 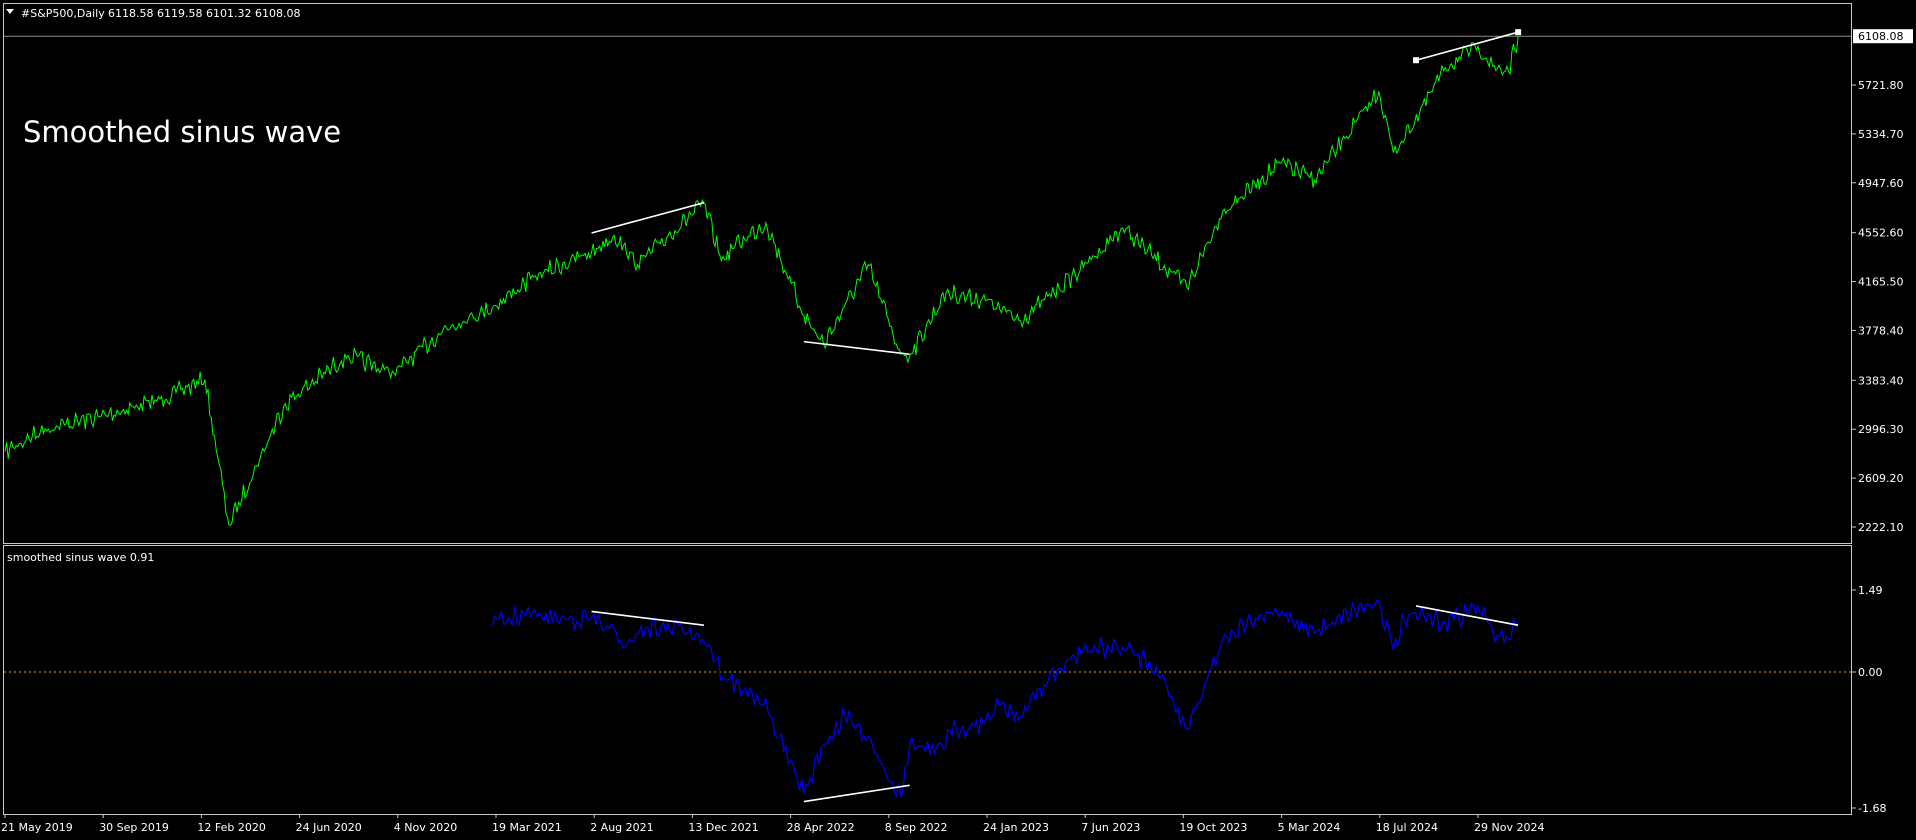 I want to click on time-axis-tick-label: 24 Jan 2023, so click(x=1016, y=827).